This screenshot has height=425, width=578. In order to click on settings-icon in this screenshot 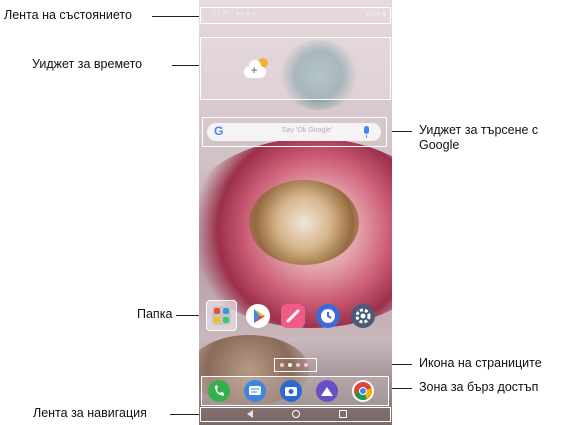, I will do `click(363, 316)`.